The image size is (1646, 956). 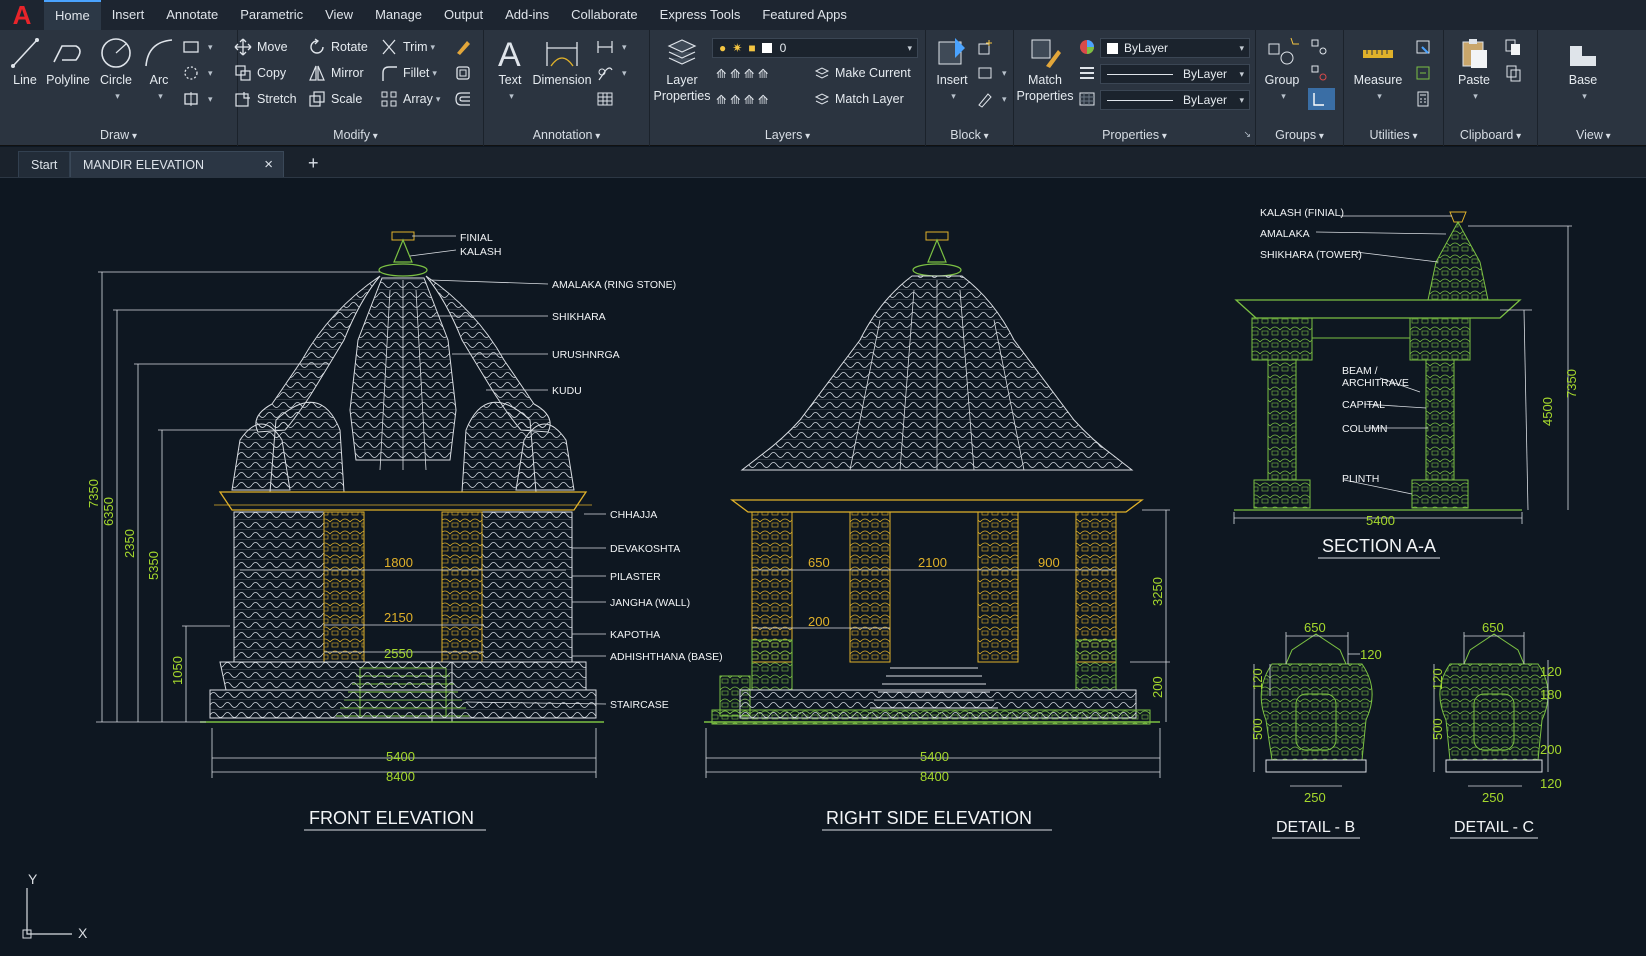 I want to click on tab-home: Home, so click(x=72, y=15).